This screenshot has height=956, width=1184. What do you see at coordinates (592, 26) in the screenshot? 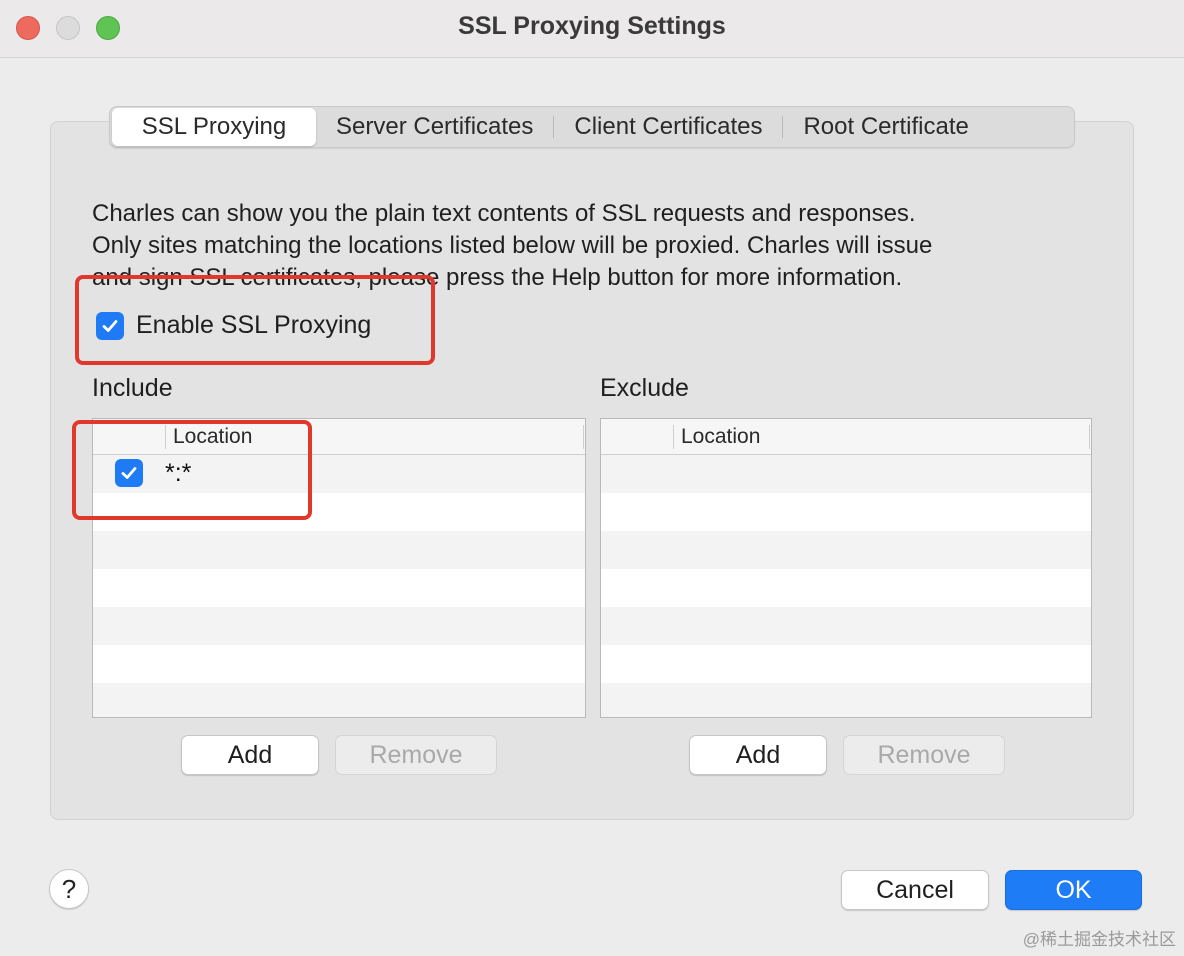
I see `window-title: SSL Proxying Settings` at bounding box center [592, 26].